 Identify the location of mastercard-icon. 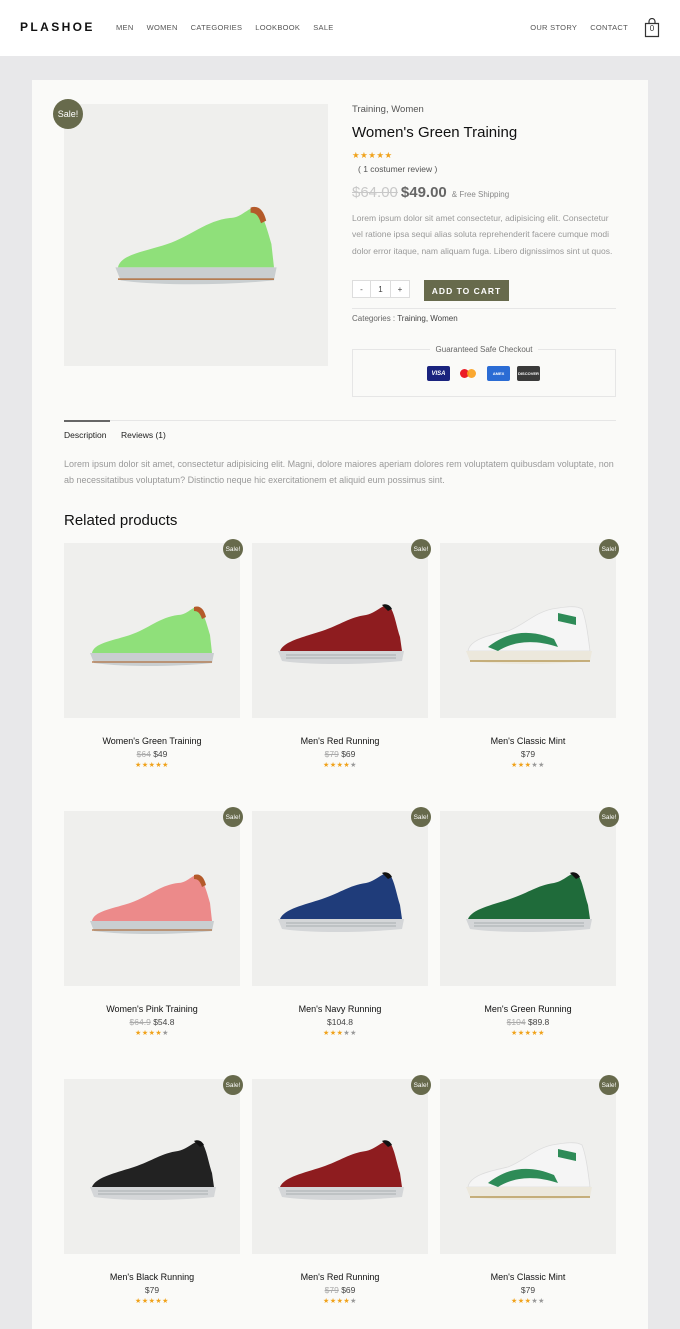
(468, 373).